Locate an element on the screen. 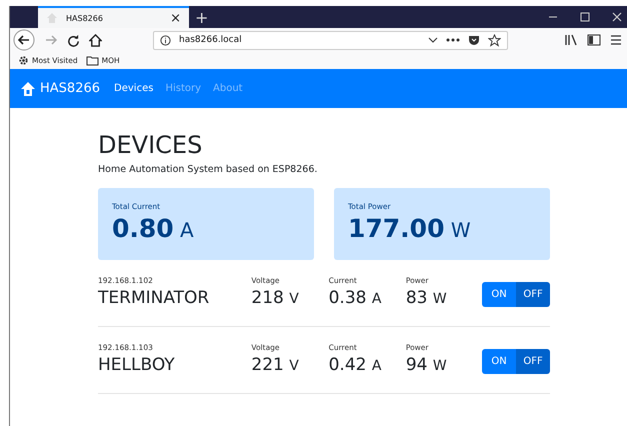 This screenshot has height=426, width=627. metric-value: 218 V is located at coordinates (275, 298).